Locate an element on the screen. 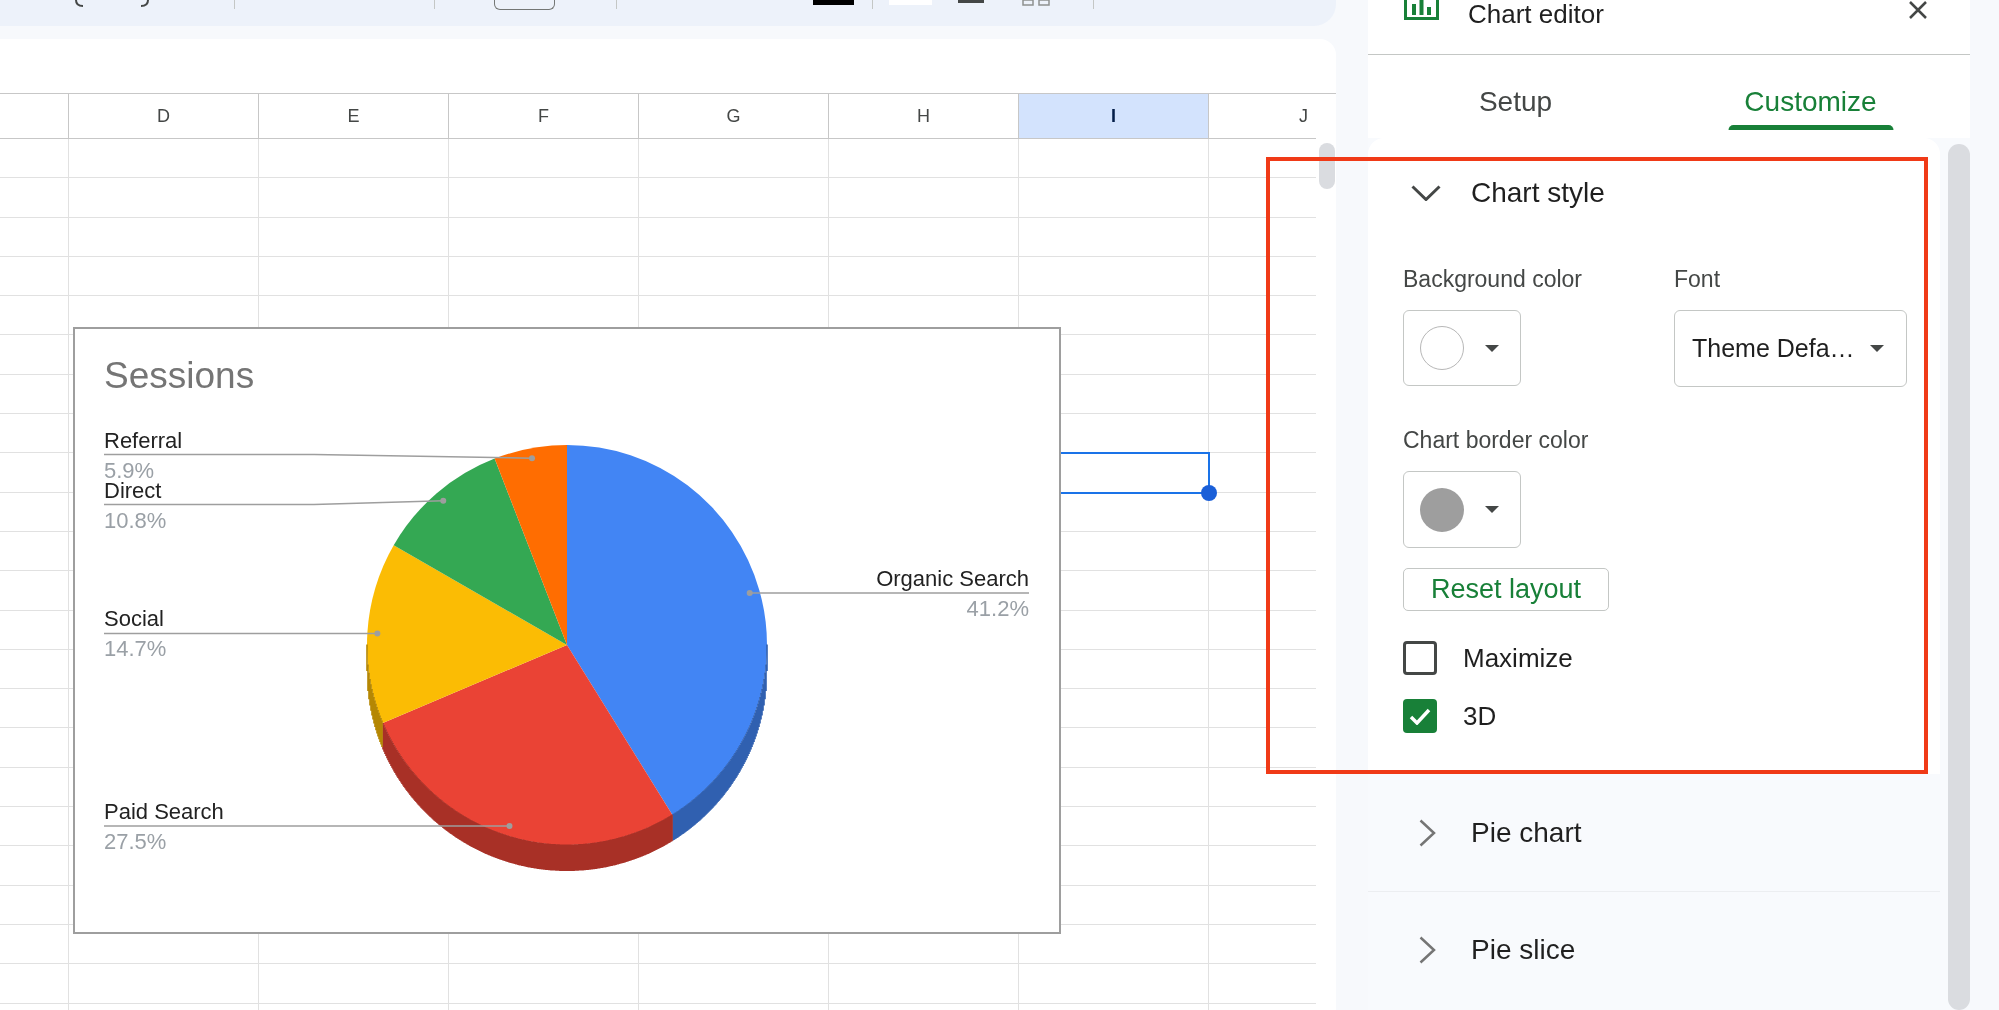  section-header: Pie chart is located at coordinates (1654, 832).